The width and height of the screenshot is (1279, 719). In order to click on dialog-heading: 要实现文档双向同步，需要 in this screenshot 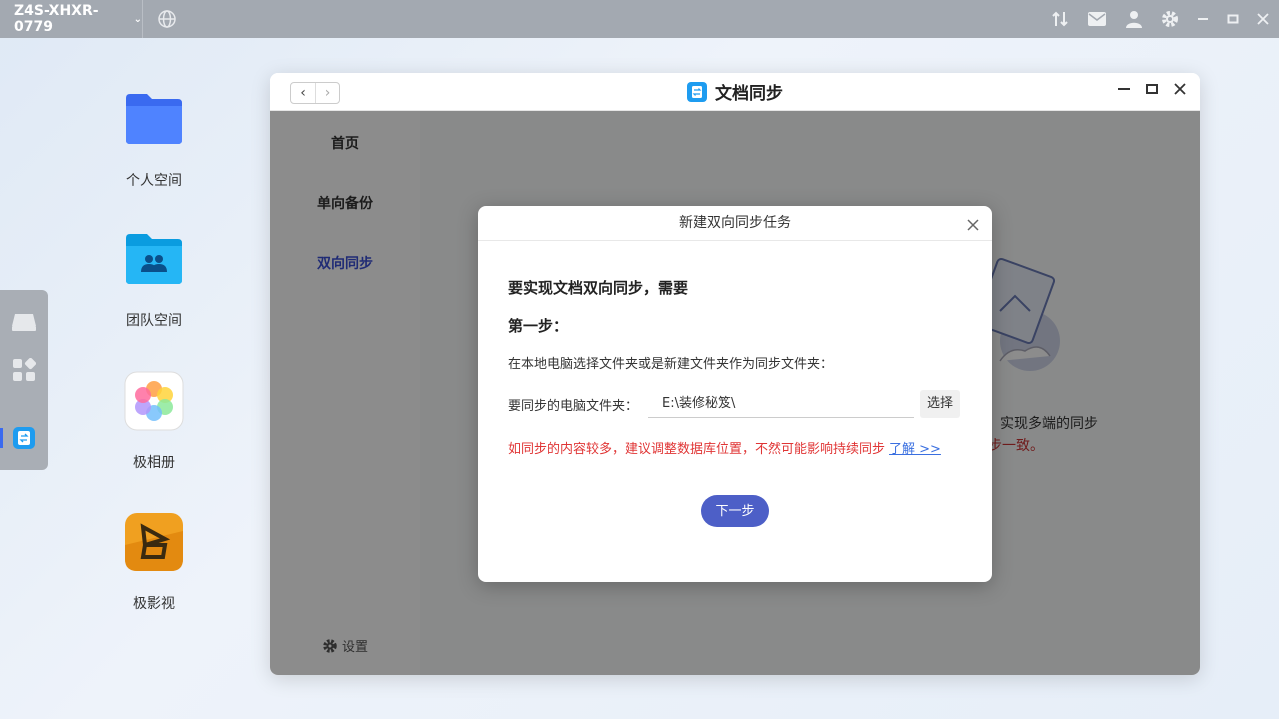, I will do `click(598, 288)`.